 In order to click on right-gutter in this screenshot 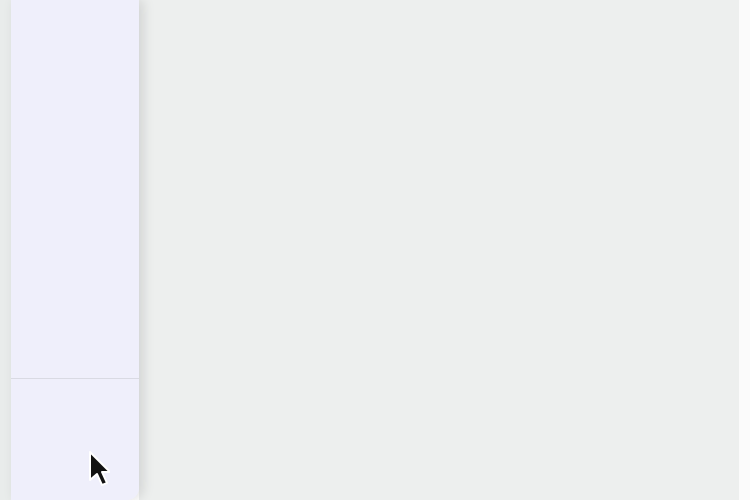, I will do `click(744, 250)`.